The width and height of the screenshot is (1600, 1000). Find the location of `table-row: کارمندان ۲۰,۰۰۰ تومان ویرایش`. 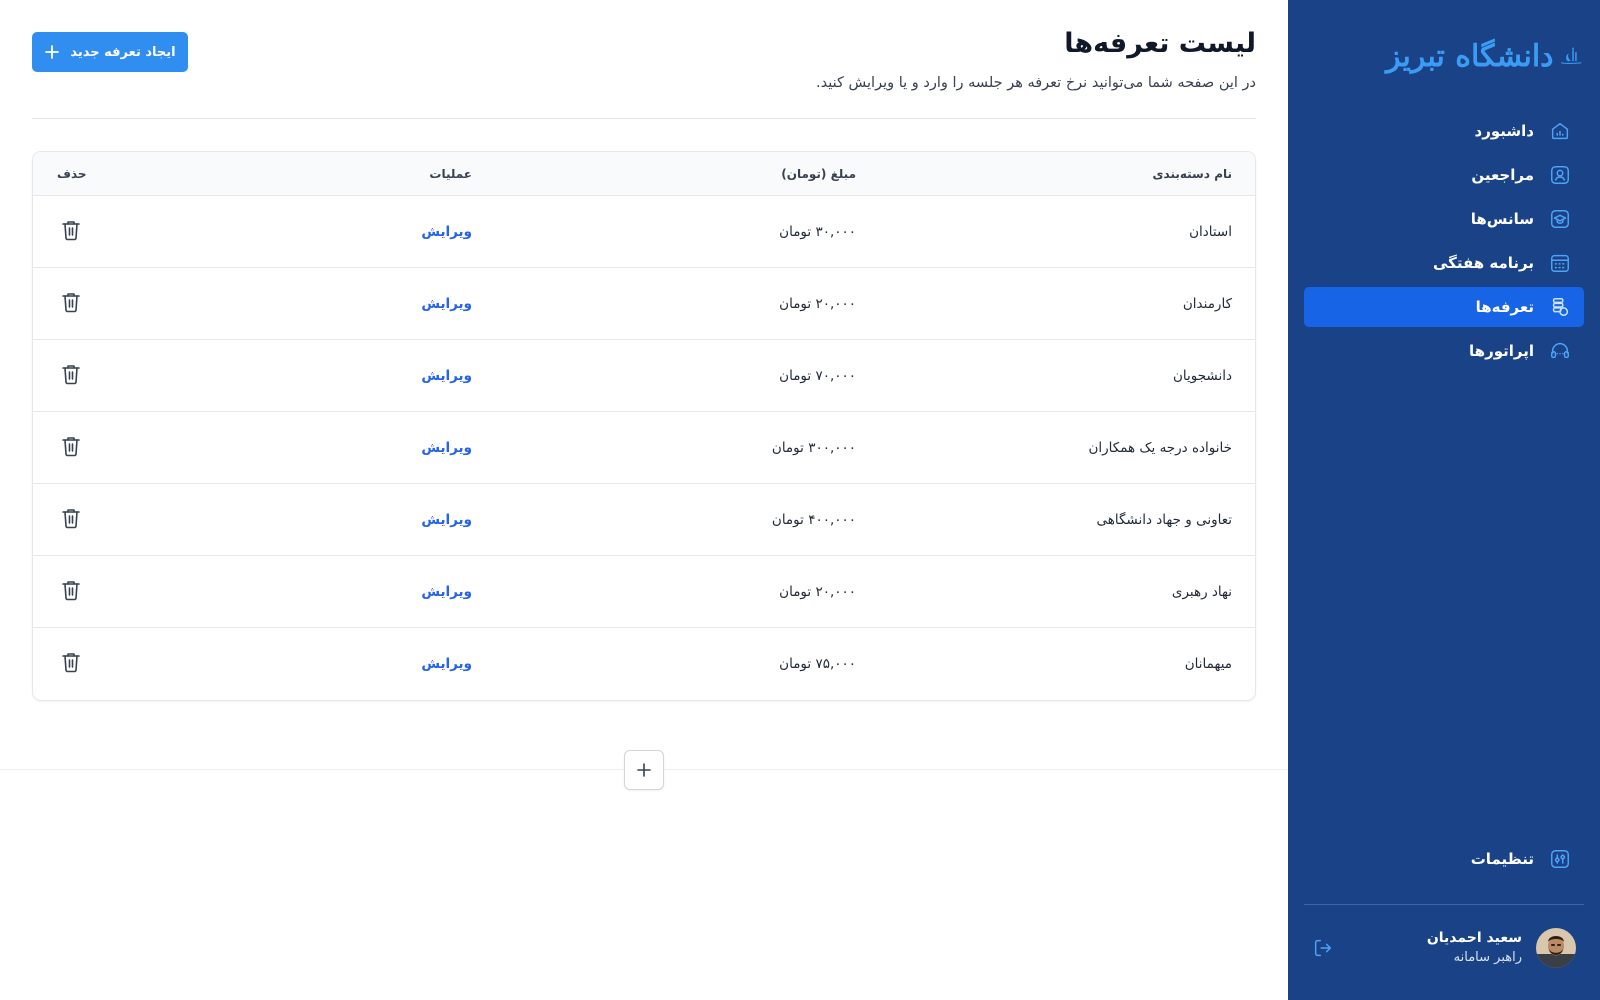

table-row: کارمندان ۲۰,۰۰۰ تومان ویرایش is located at coordinates (644, 304).